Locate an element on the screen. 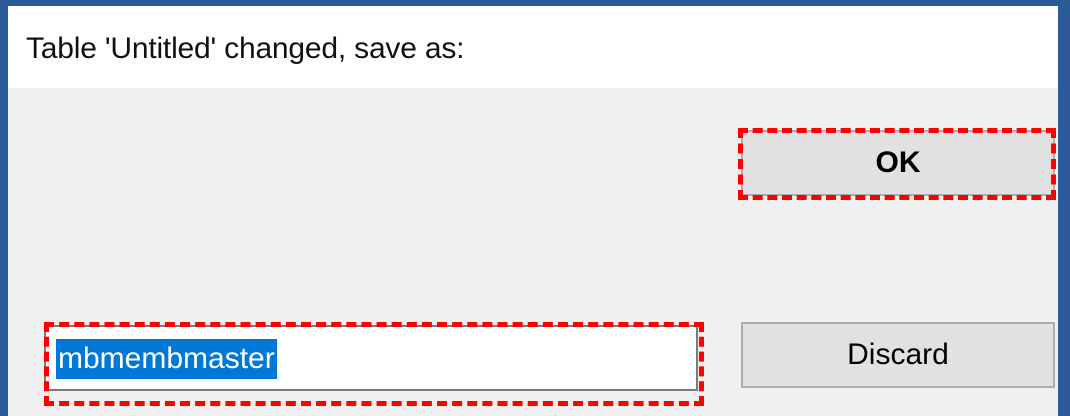 This screenshot has width=1070, height=416. save-name-selected-text: mbmembmaster is located at coordinates (166, 359).